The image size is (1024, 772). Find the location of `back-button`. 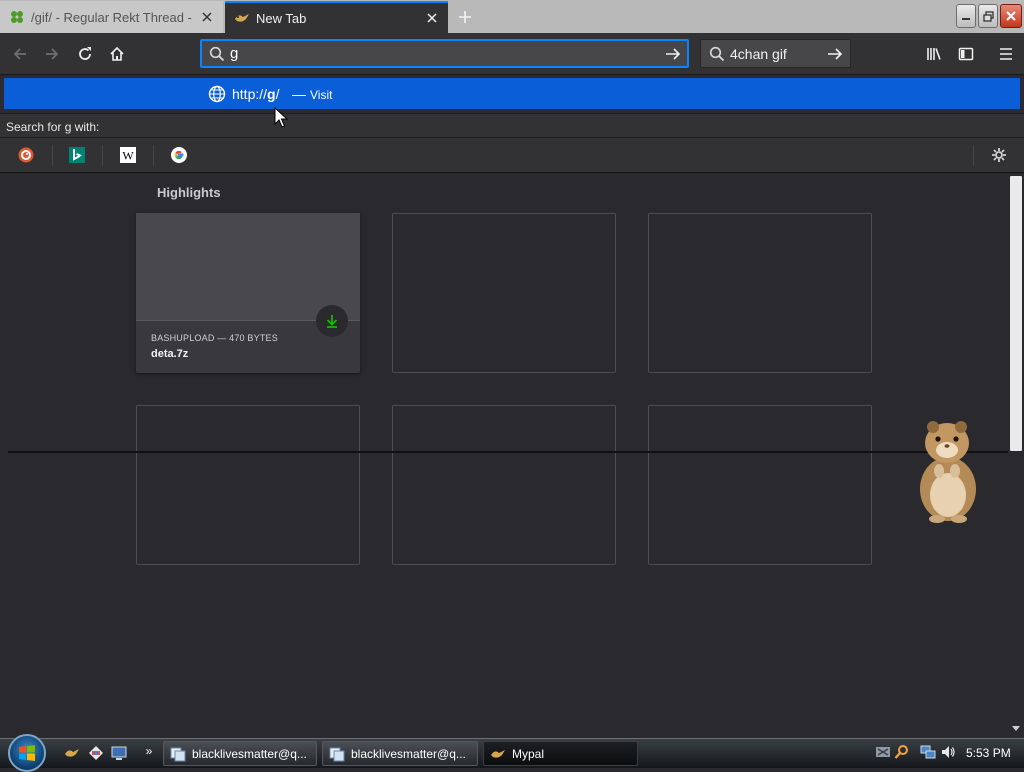

back-button is located at coordinates (20, 54).